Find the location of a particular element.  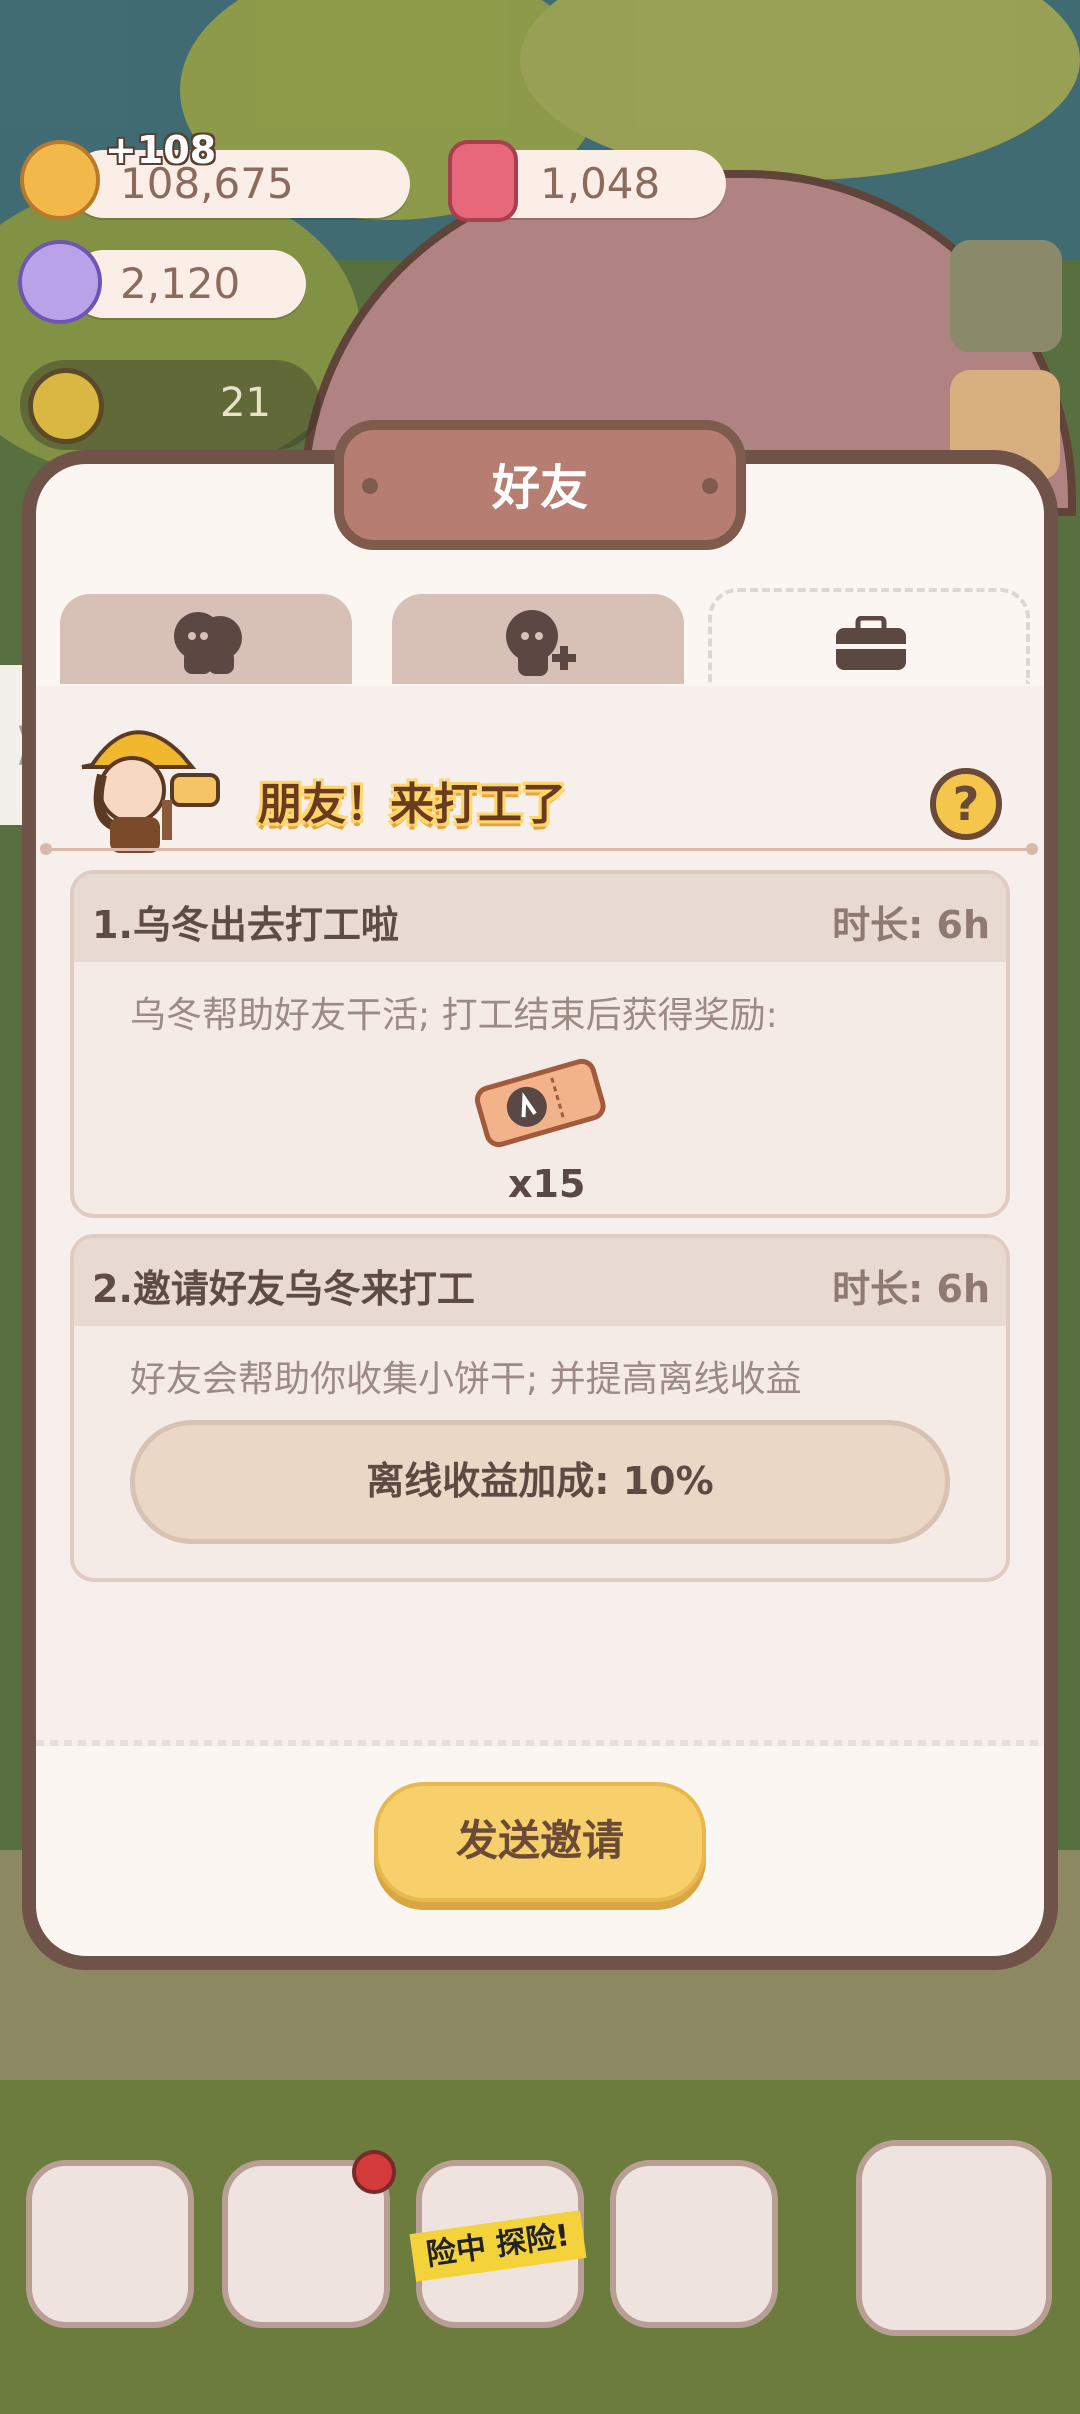

send-invite-button: 发送邀请 is located at coordinates (540, 1842).